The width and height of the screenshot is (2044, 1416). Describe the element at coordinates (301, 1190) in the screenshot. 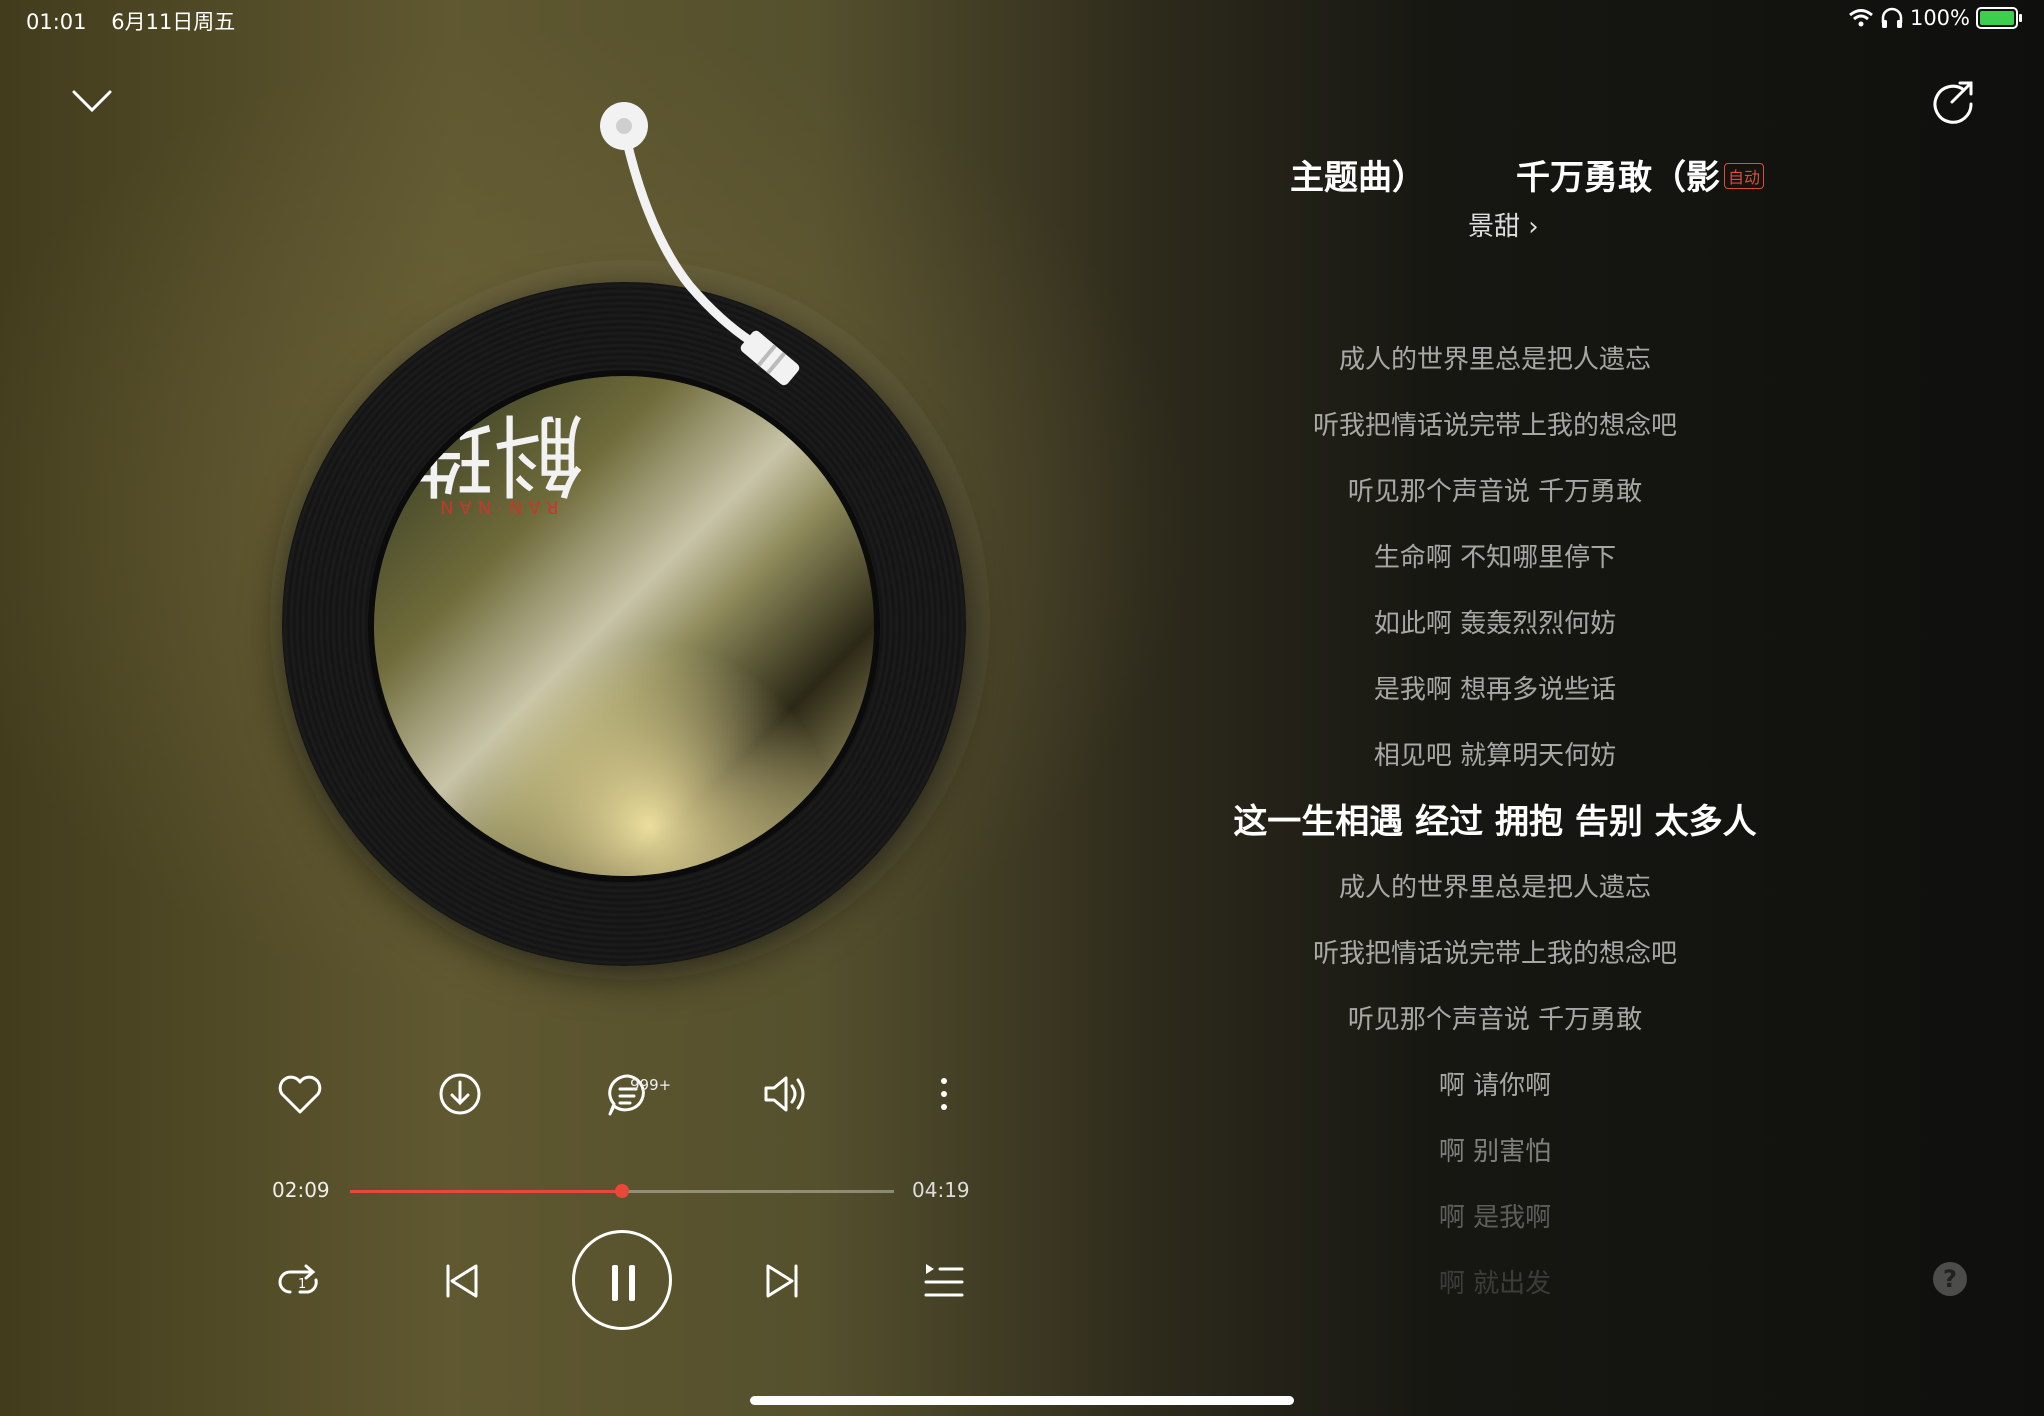

I see `current-time: 02:09` at that location.